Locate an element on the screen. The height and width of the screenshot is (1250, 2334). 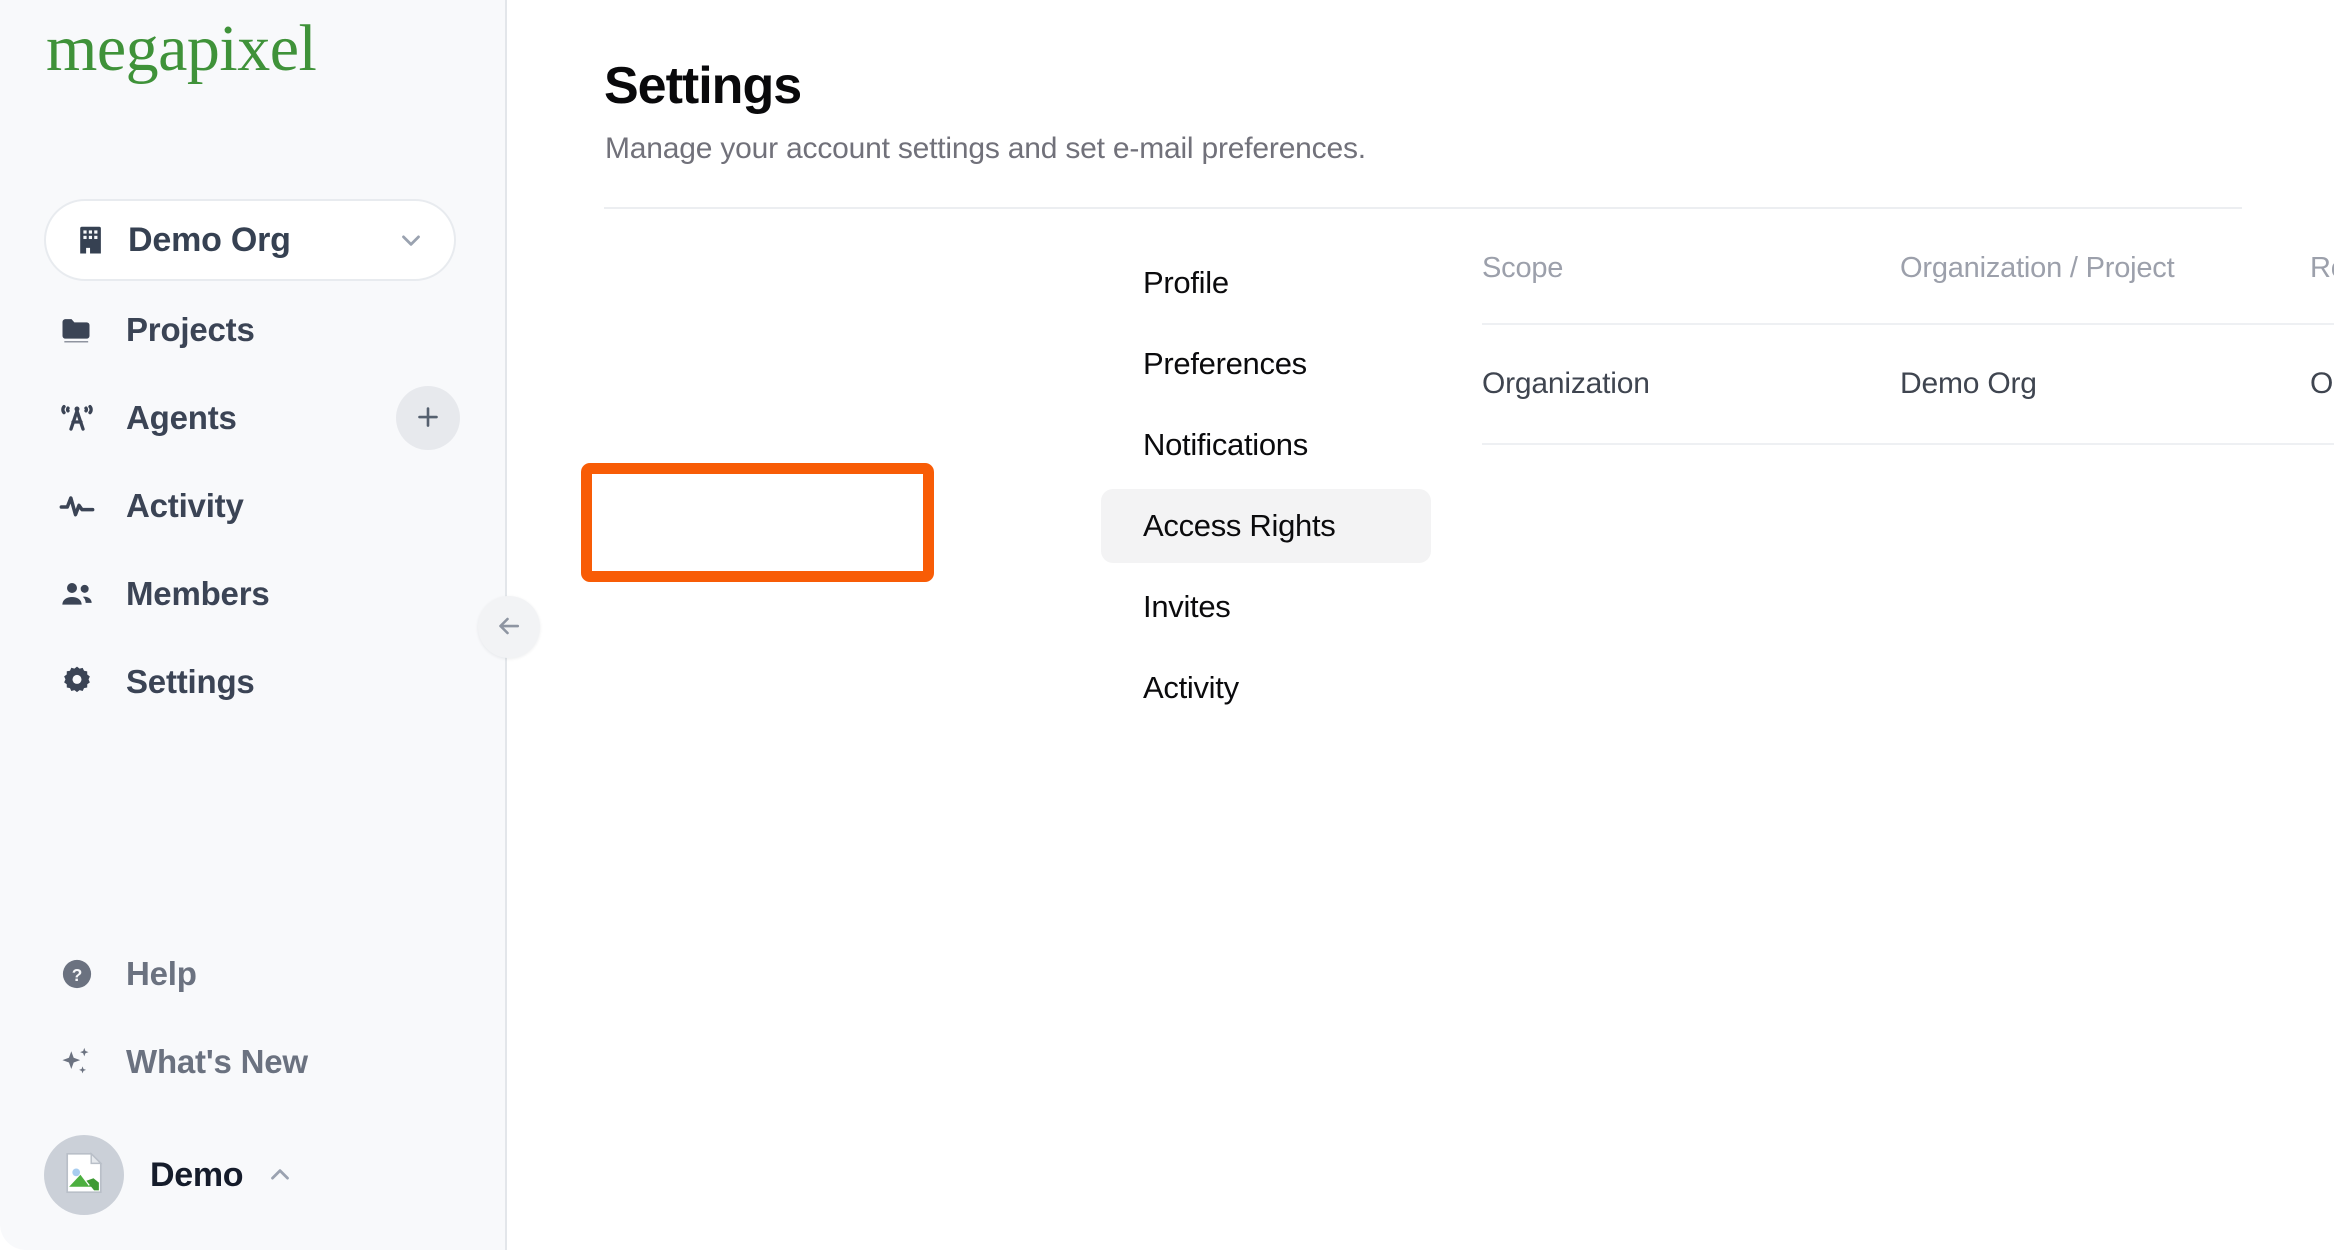
sparkles-icon is located at coordinates (77, 1062).